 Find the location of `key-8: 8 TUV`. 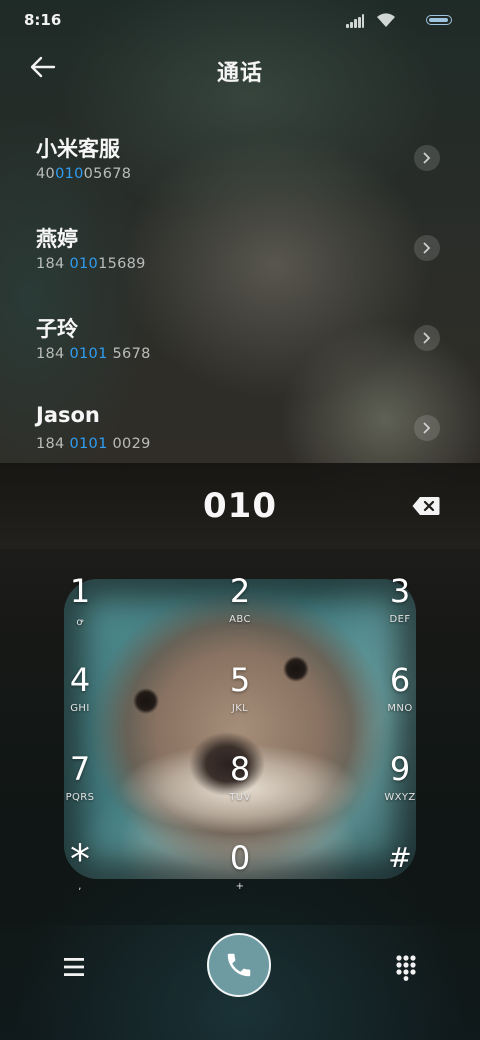

key-8: 8 TUV is located at coordinates (240, 766).